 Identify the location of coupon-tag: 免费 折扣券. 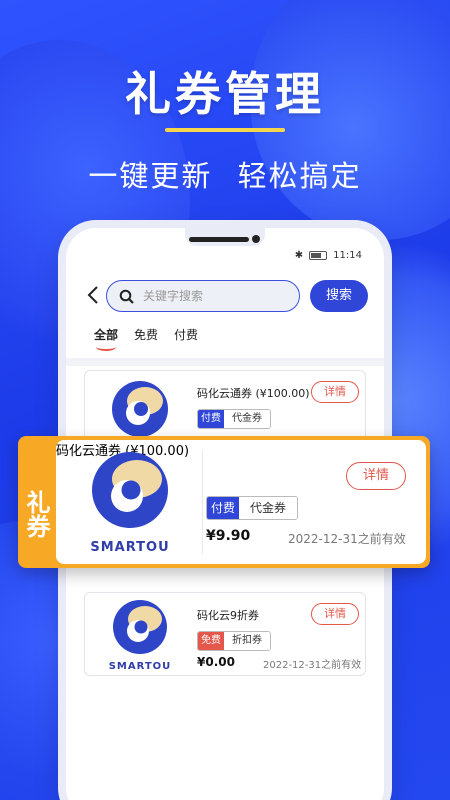
(234, 641).